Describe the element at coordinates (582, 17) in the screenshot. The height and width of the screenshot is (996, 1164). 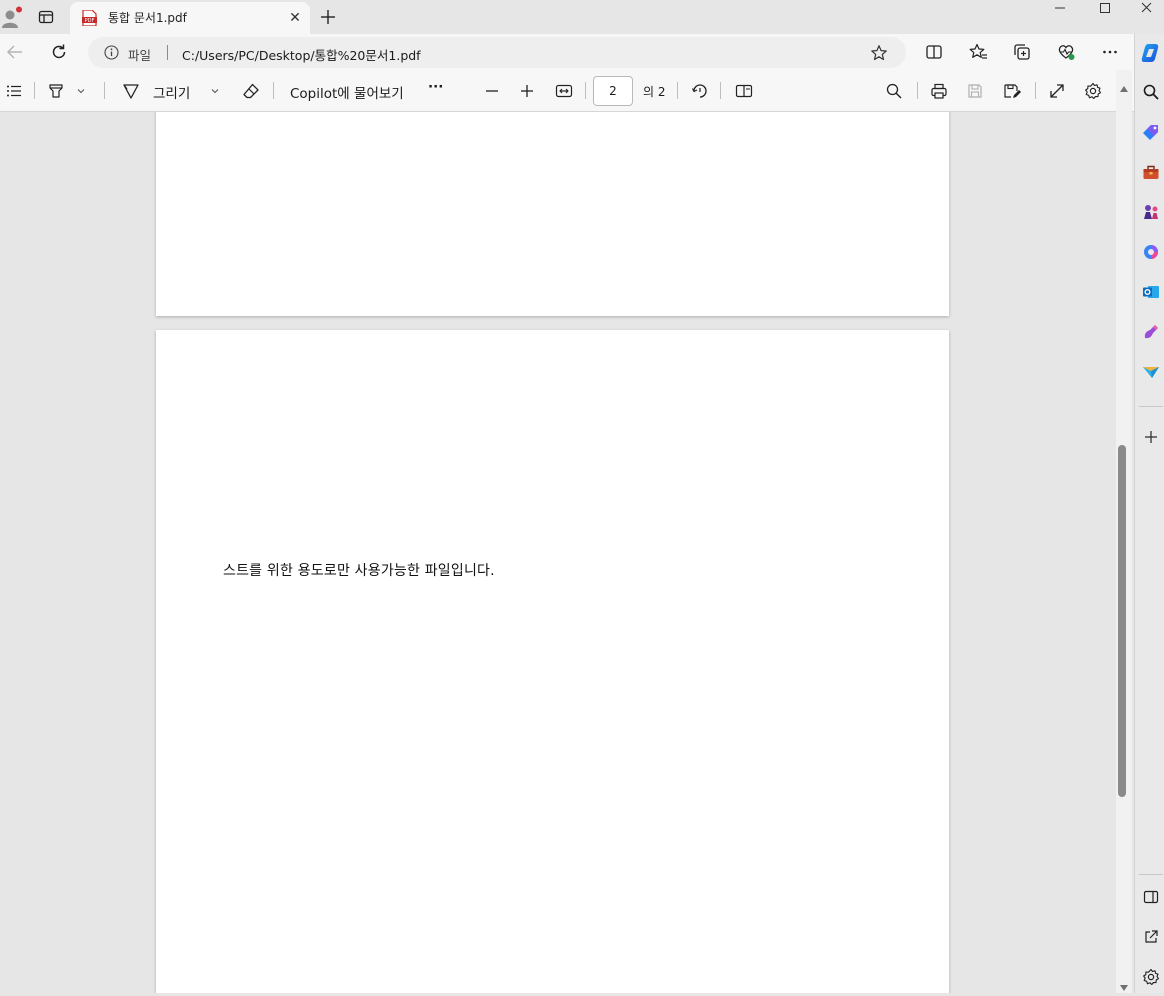
I see `tab-strip: PDF 통합 문서1.pdf ✕` at that location.